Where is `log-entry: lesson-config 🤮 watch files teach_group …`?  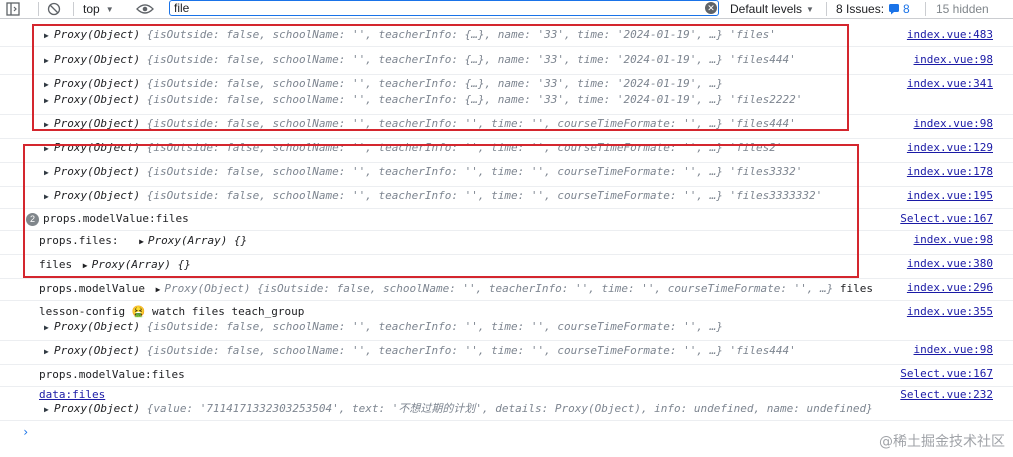 log-entry: lesson-config 🤮 watch files teach_group … is located at coordinates (506, 321).